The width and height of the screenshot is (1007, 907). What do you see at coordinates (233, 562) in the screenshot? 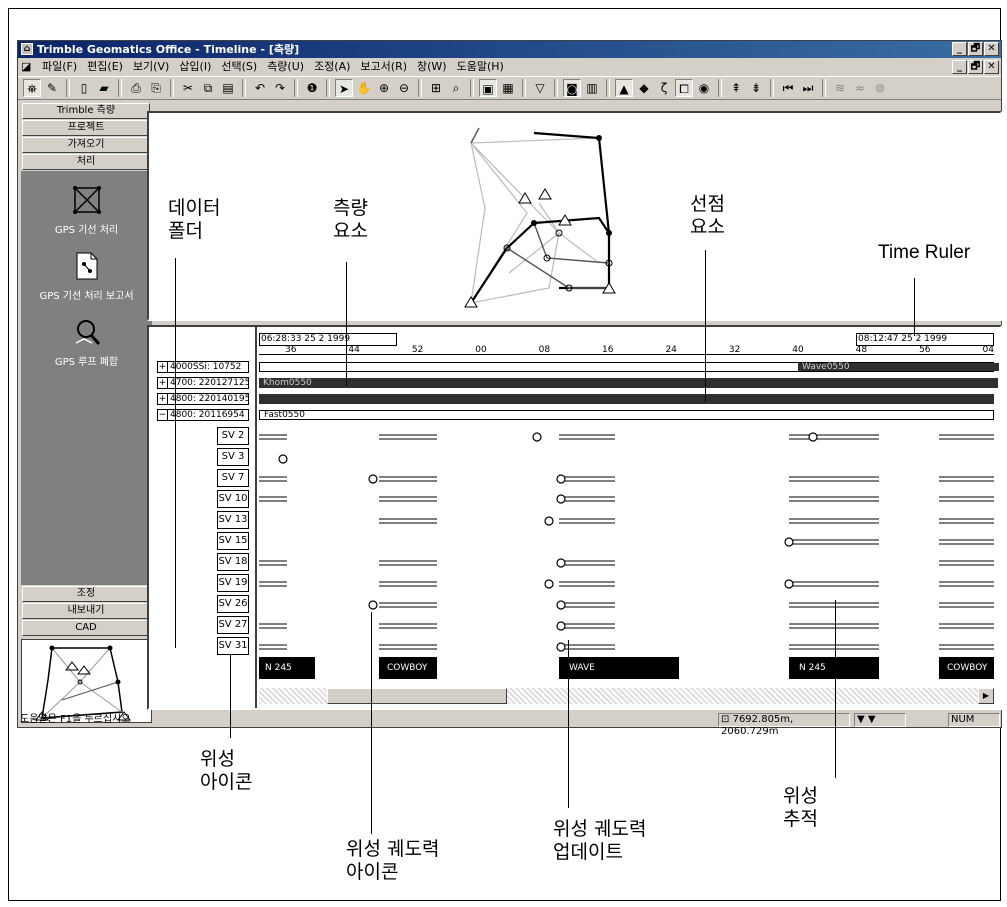
I see `satellite-icon: SV 18` at bounding box center [233, 562].